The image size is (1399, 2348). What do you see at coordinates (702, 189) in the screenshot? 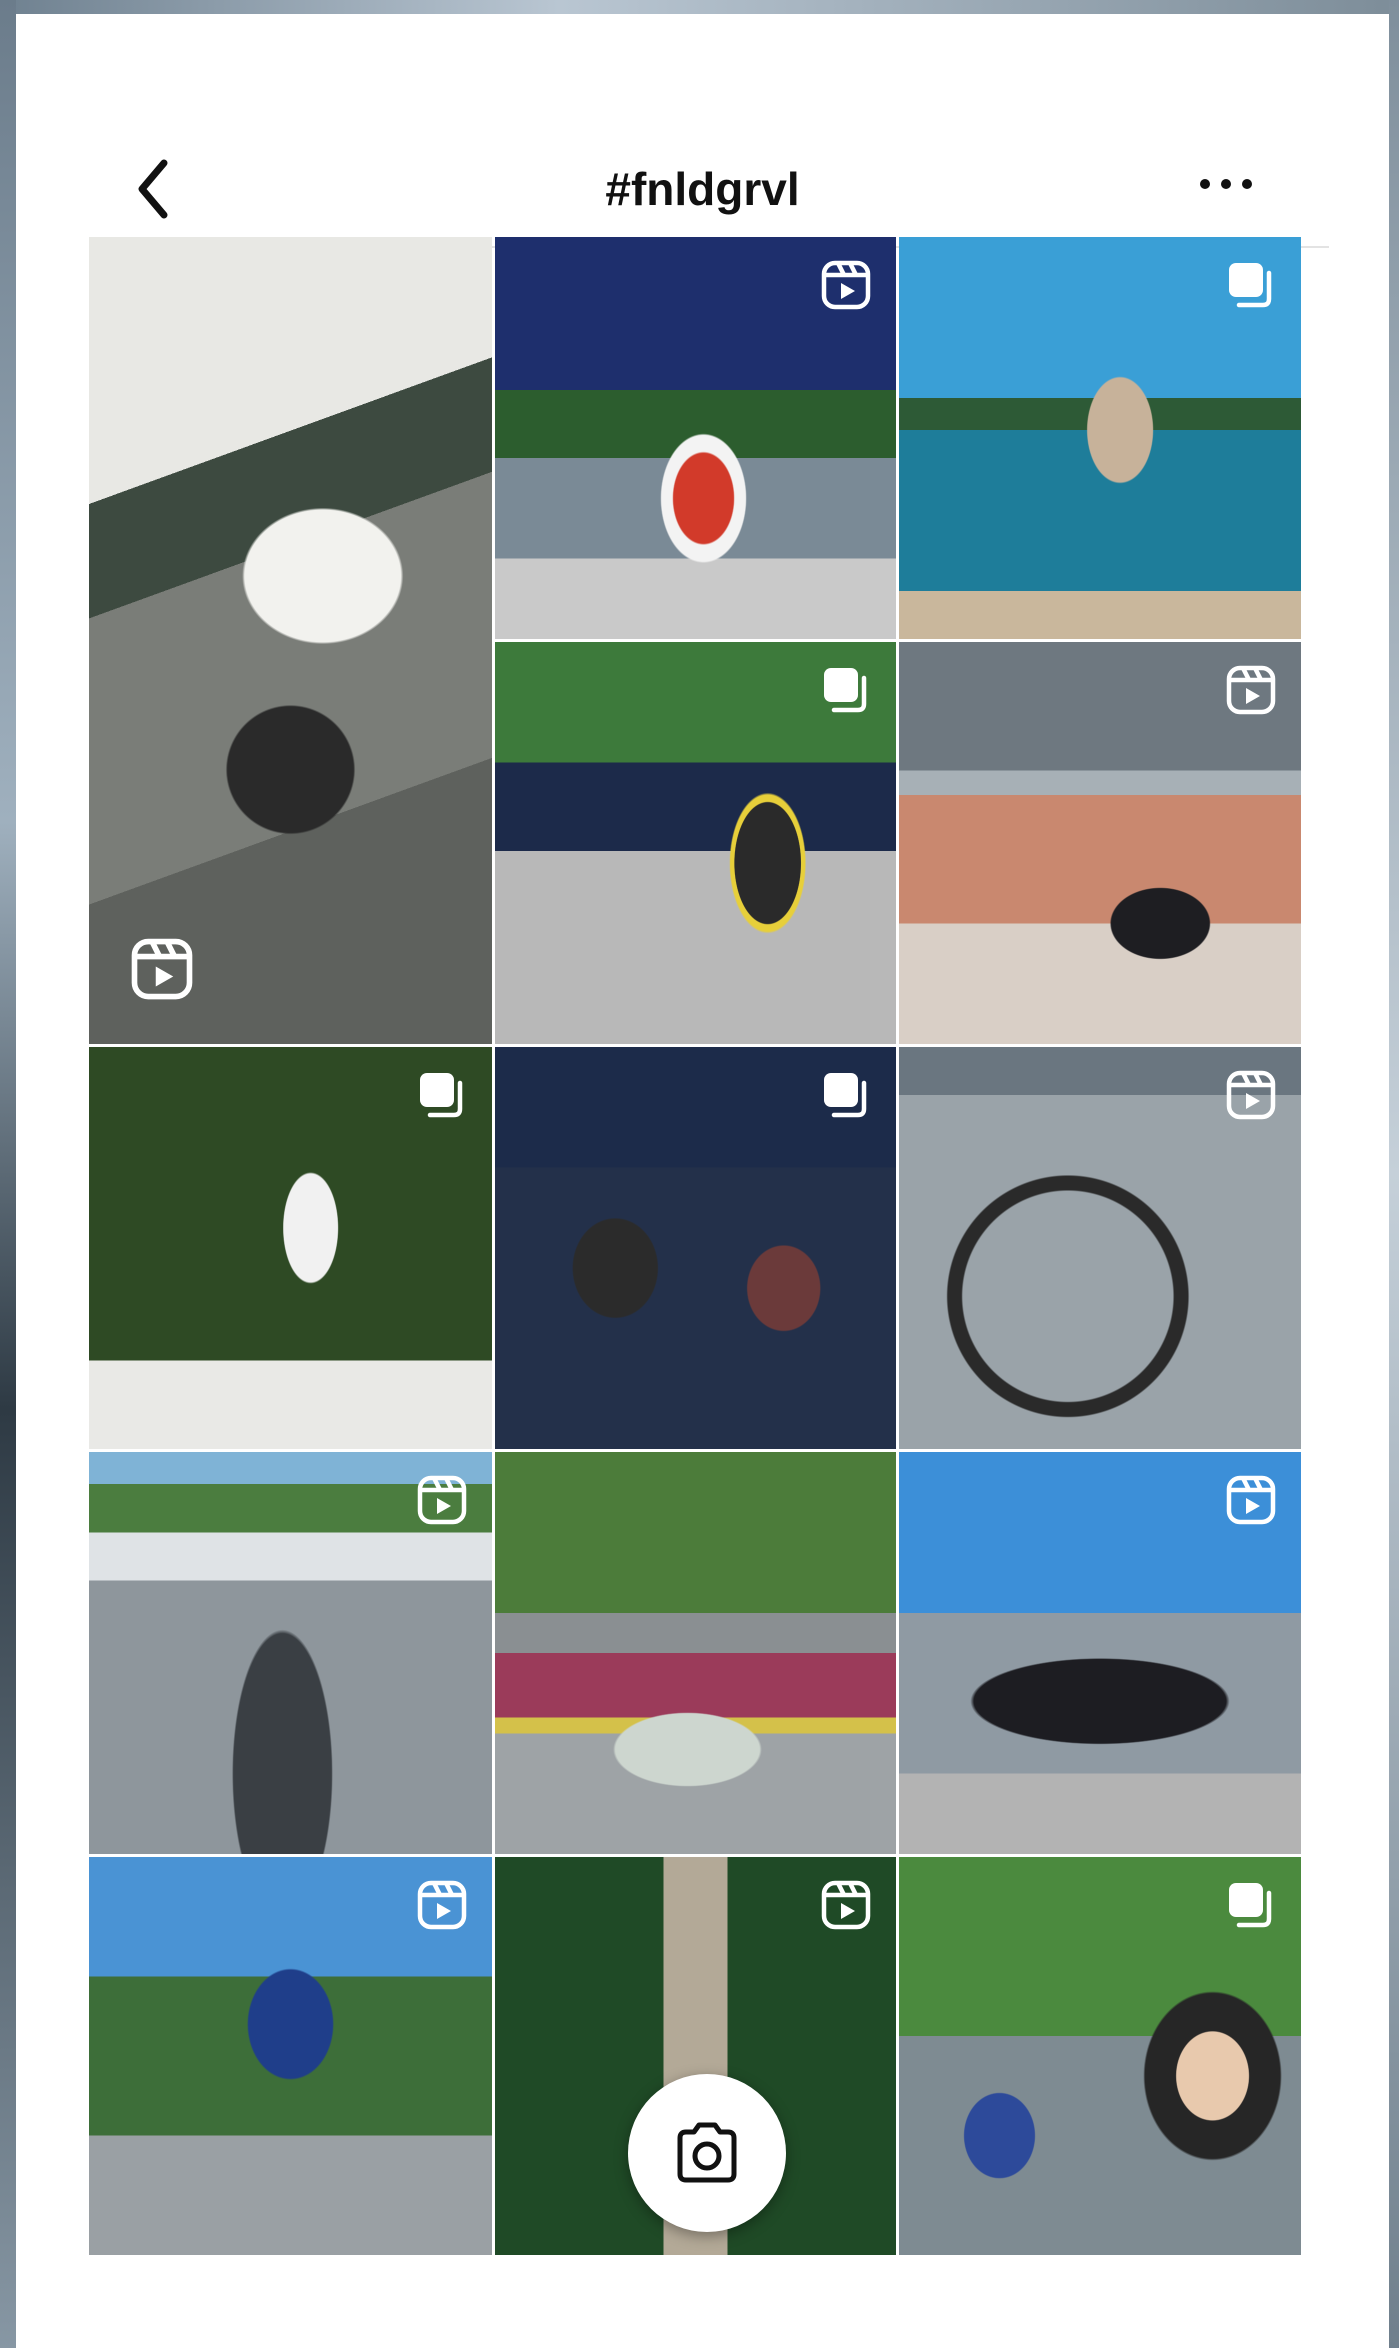
I see `page-title: #fnldgrvl` at bounding box center [702, 189].